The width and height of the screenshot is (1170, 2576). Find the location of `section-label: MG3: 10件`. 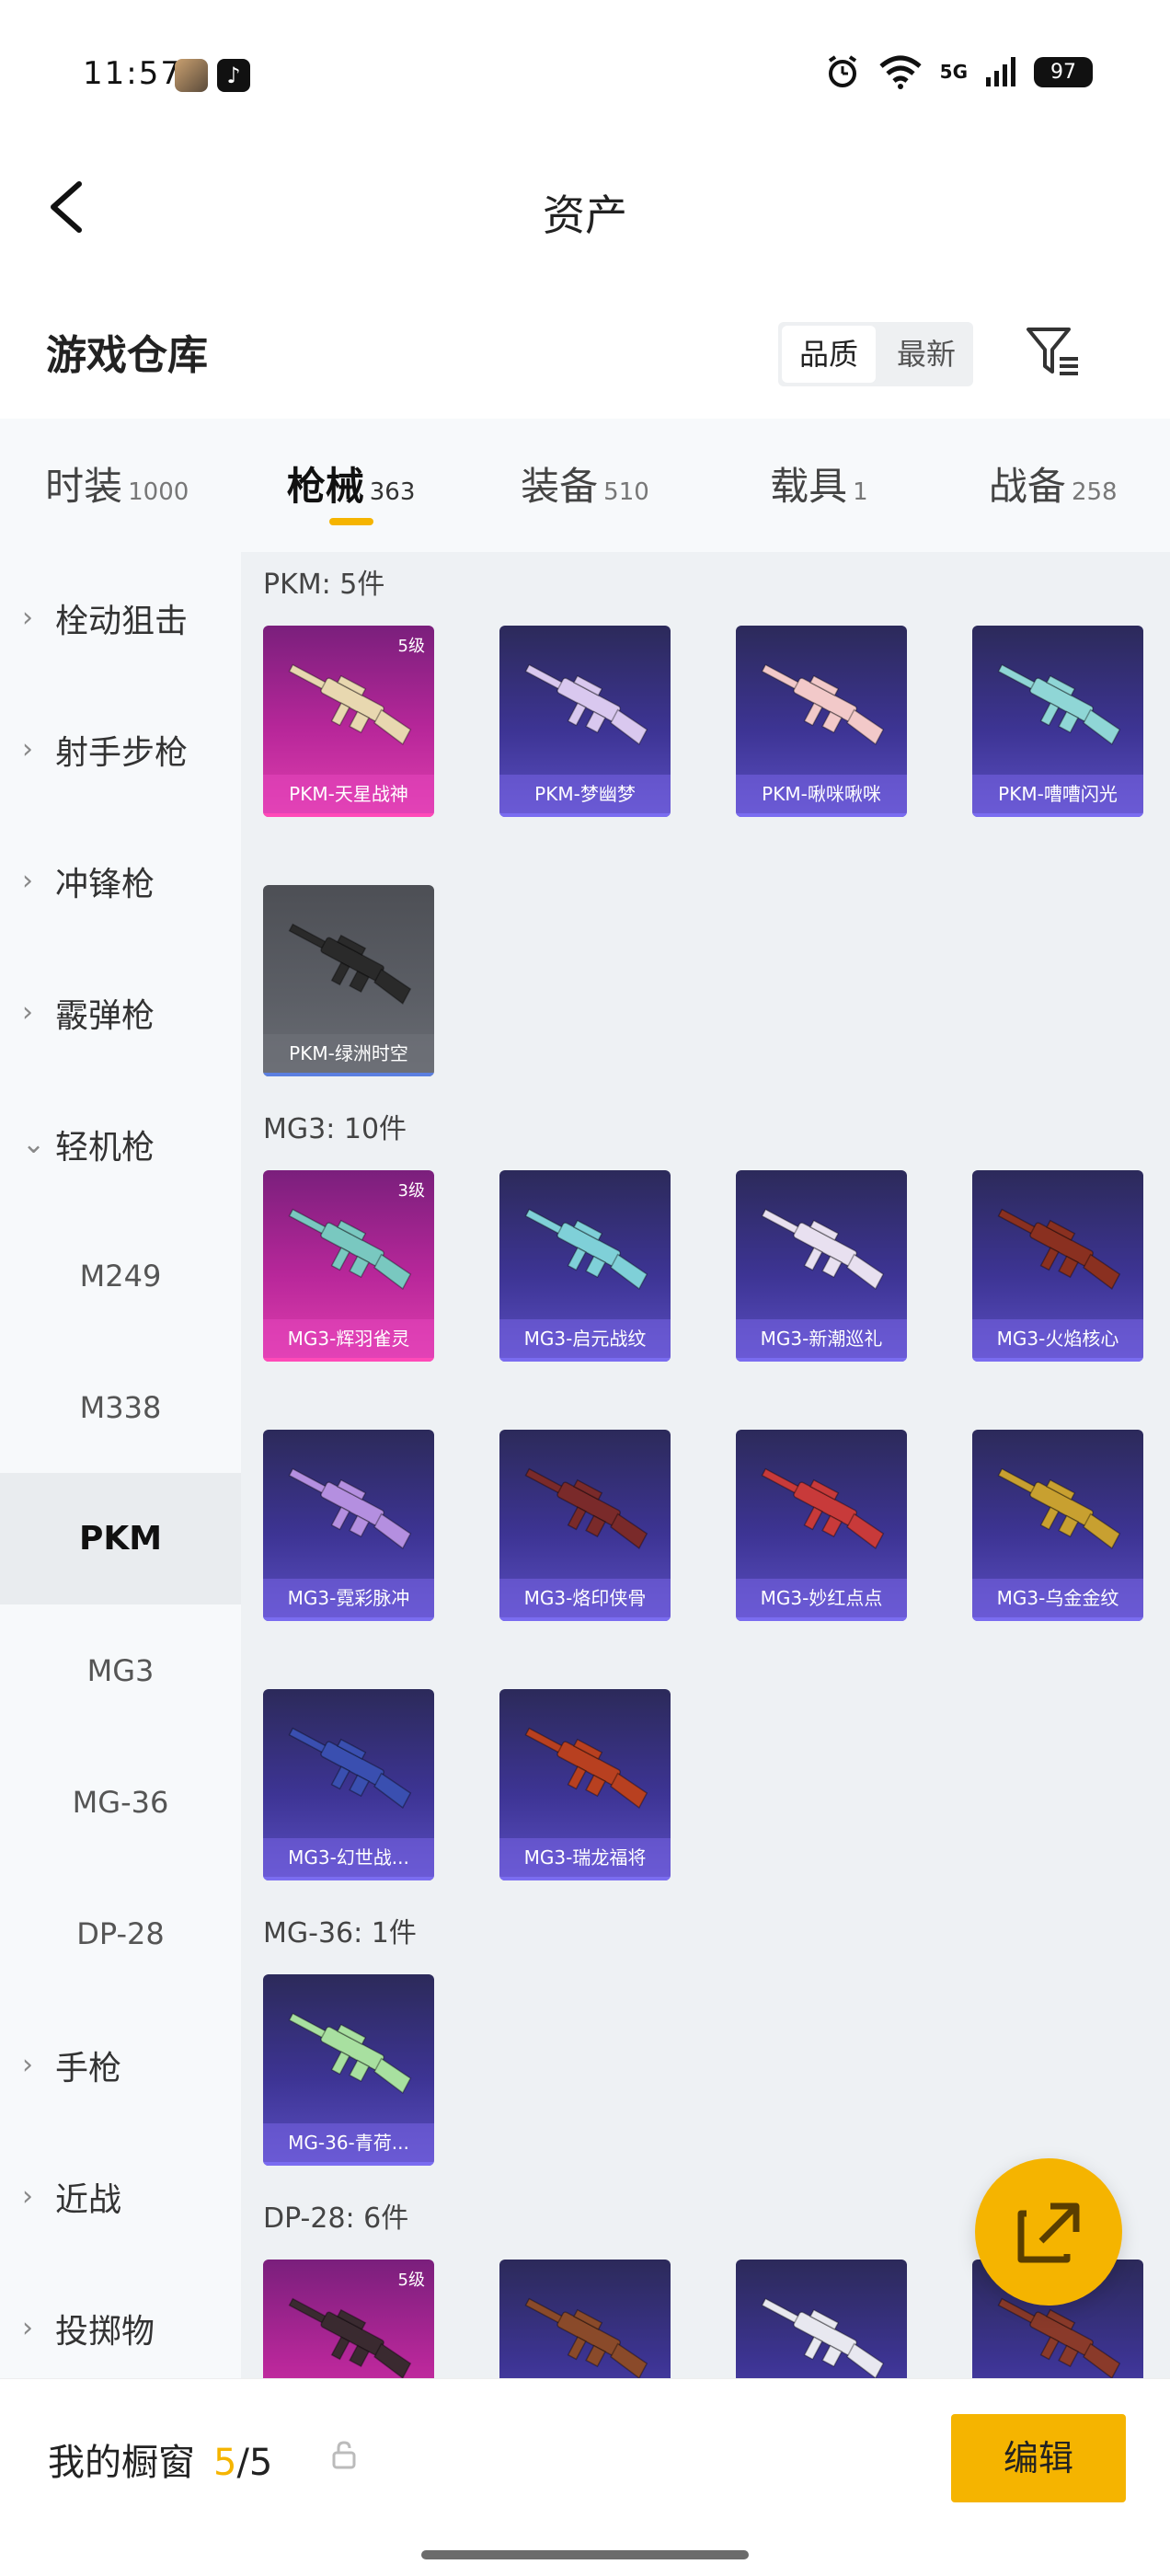

section-label: MG3: 10件 is located at coordinates (335, 1129).